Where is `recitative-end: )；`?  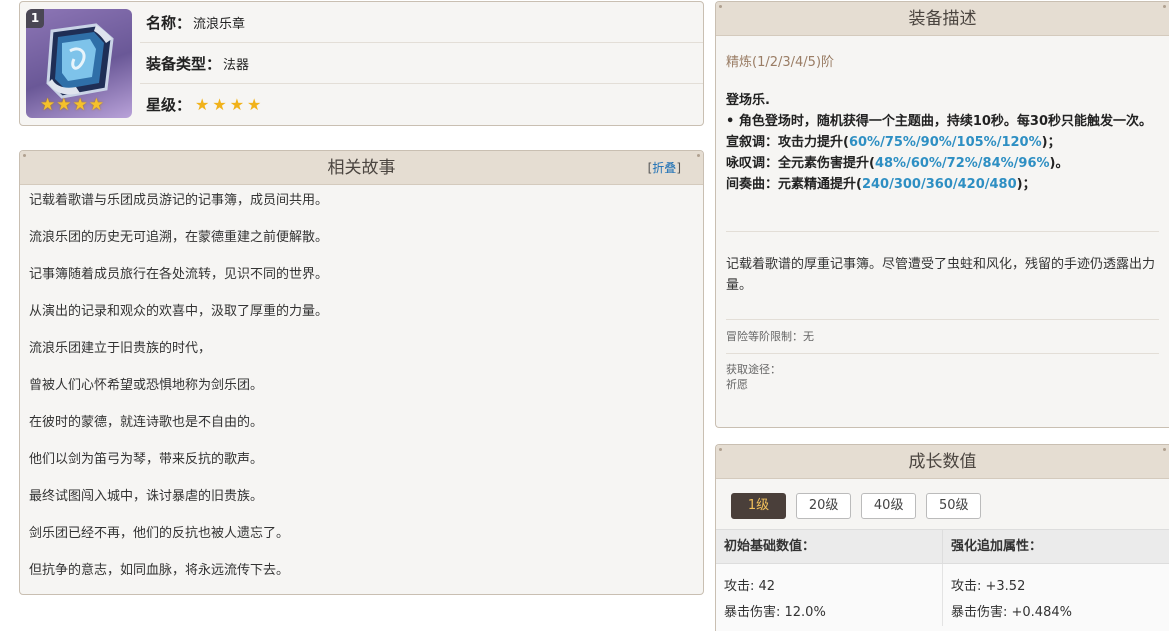 recitative-end: )； is located at coordinates (1051, 142).